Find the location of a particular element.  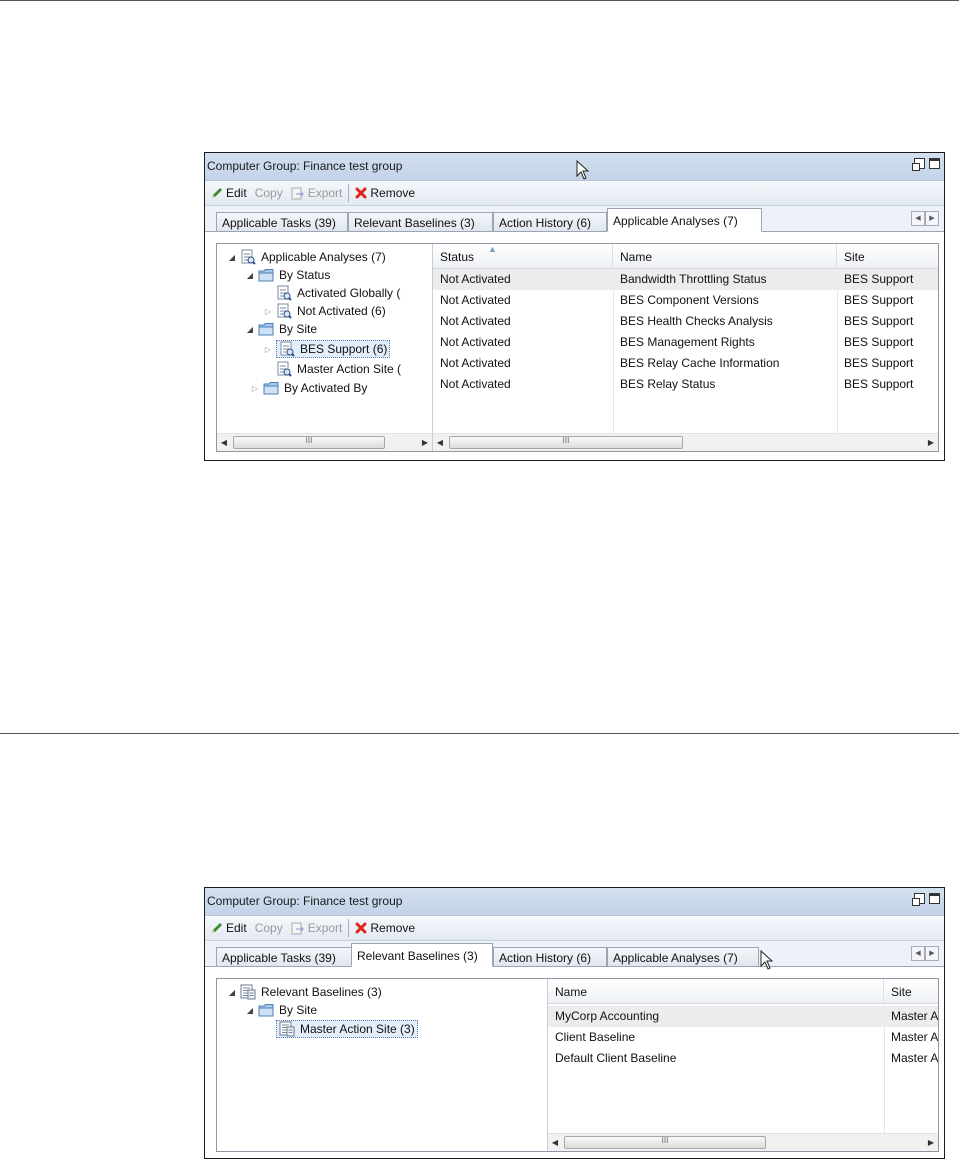

tree-item-applicable-analyses: ◢ Applicable Analyses (7) is located at coordinates (306, 257).